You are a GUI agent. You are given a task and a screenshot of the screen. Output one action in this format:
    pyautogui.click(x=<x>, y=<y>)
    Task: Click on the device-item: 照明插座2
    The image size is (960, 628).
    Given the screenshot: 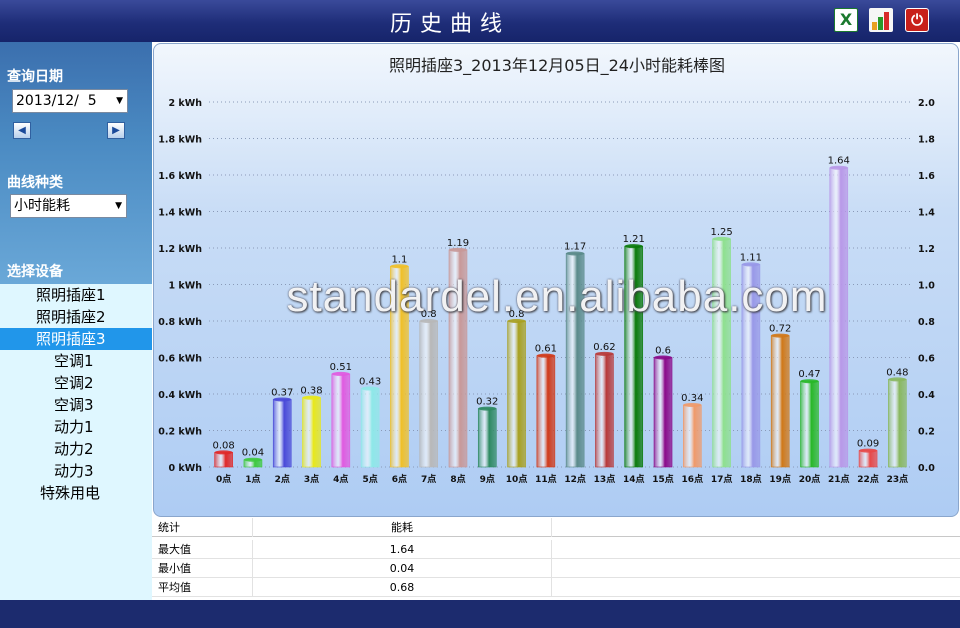 What is the action you would take?
    pyautogui.click(x=76, y=317)
    